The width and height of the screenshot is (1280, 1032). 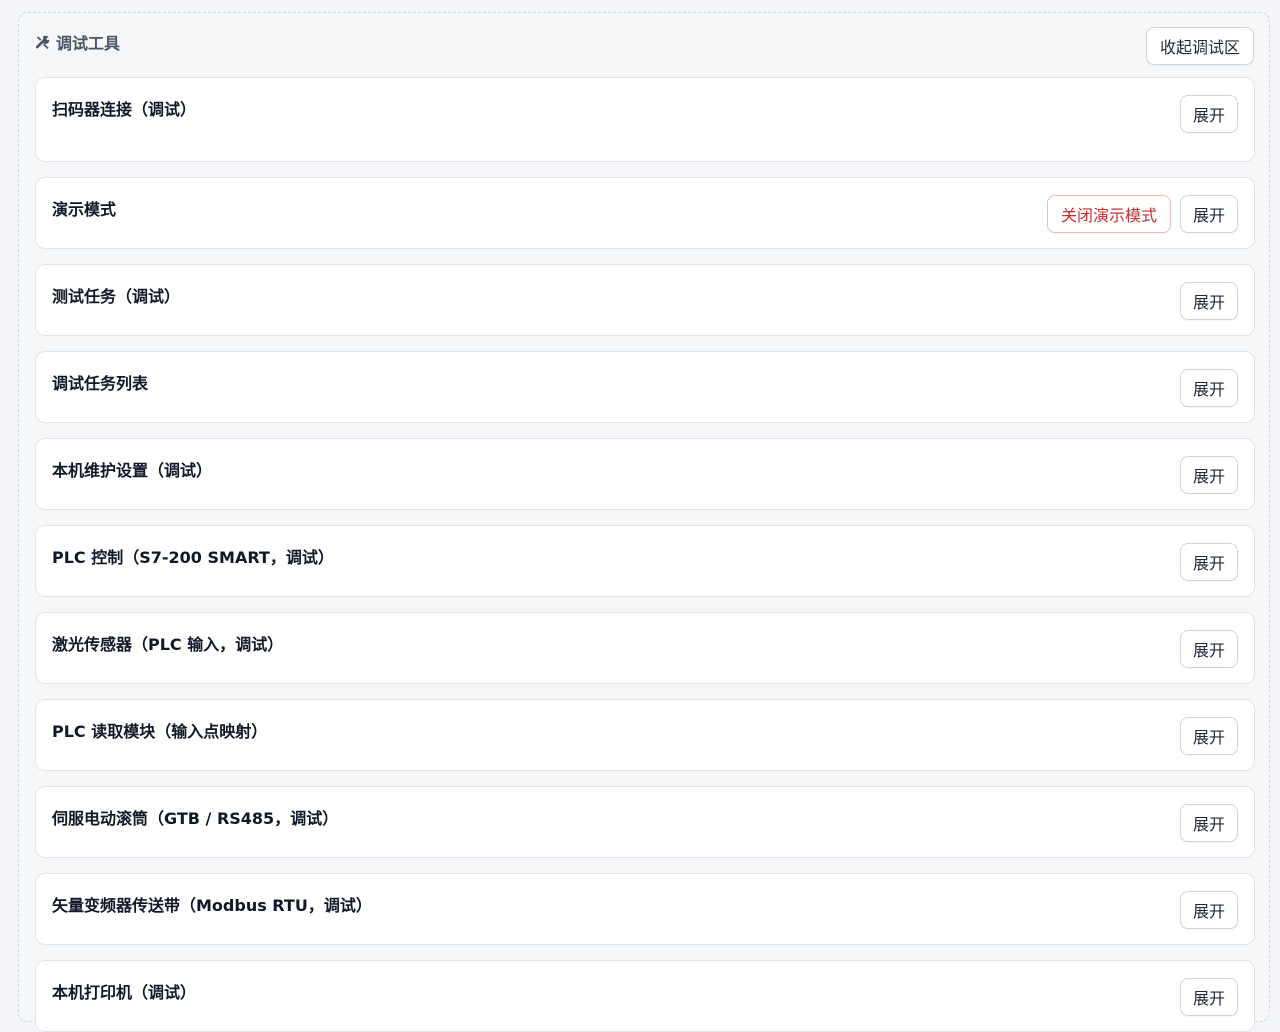 I want to click on section-title: 伺服电动滚筒（GTB / RS485，调试）, so click(x=195, y=818).